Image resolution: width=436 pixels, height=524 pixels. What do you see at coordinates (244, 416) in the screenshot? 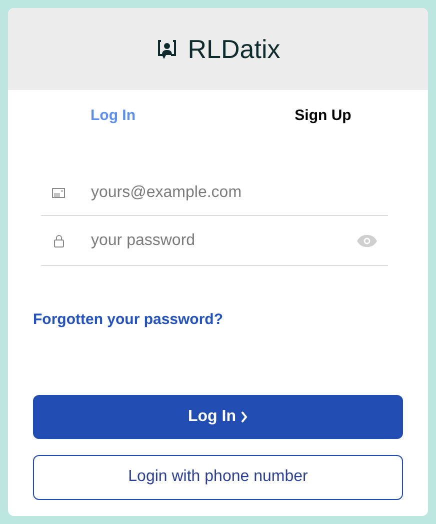
I see `chevron-right-icon` at bounding box center [244, 416].